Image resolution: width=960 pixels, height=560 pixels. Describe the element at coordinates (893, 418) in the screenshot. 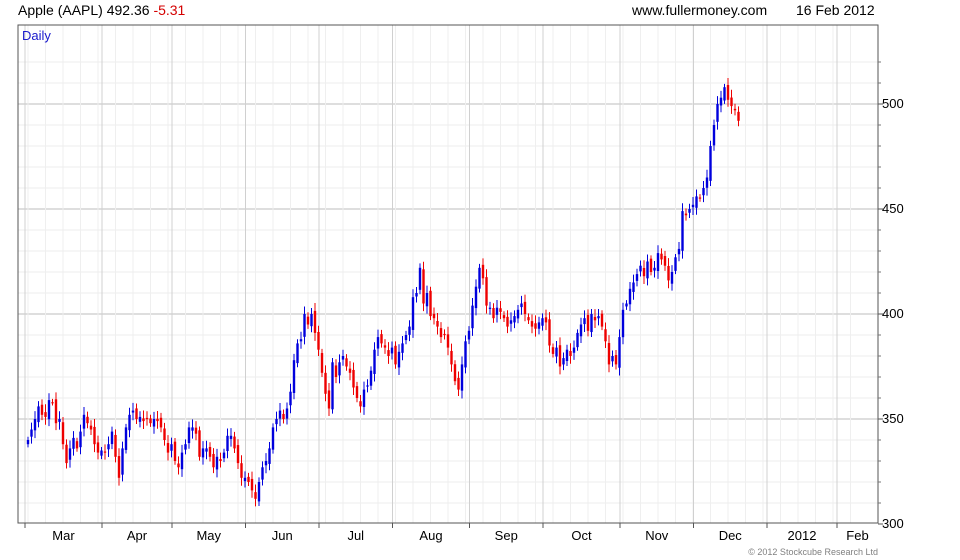

I see `y-tick-label: 350` at that location.